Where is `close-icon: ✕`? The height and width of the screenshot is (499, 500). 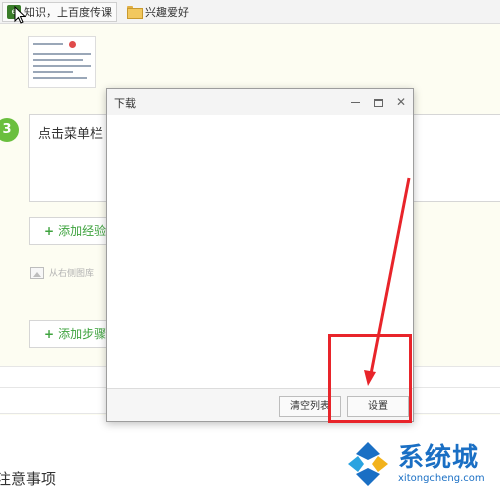 close-icon: ✕ is located at coordinates (401, 102).